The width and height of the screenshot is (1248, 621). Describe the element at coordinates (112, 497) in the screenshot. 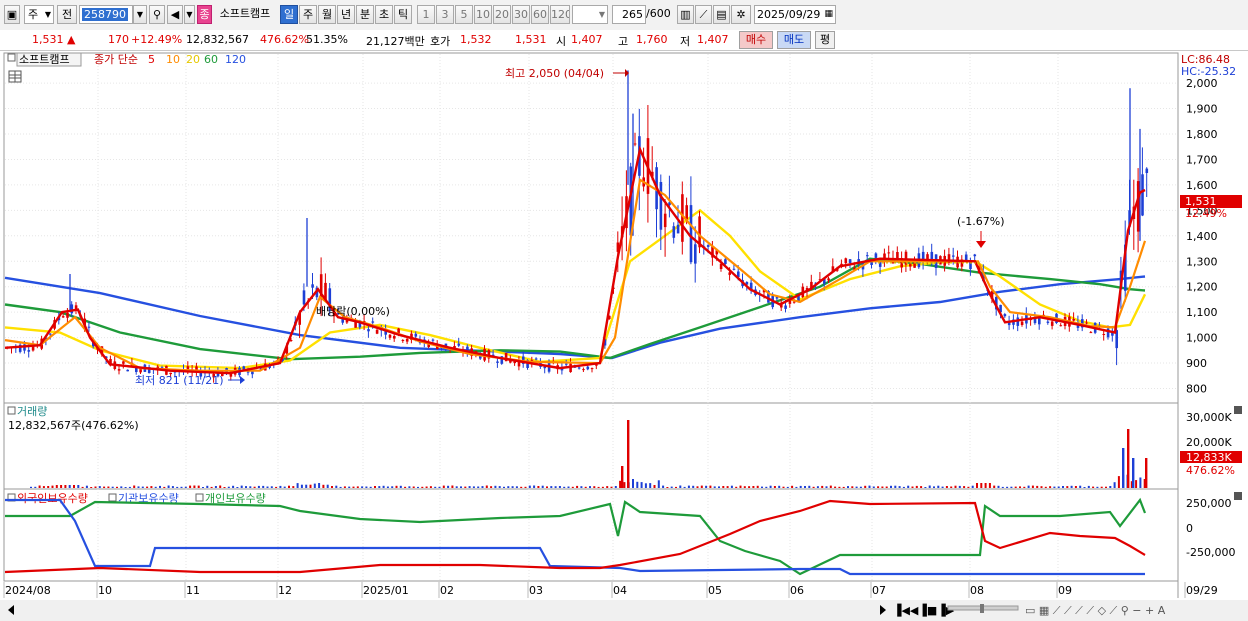

I see `holding-legend-icon` at that location.